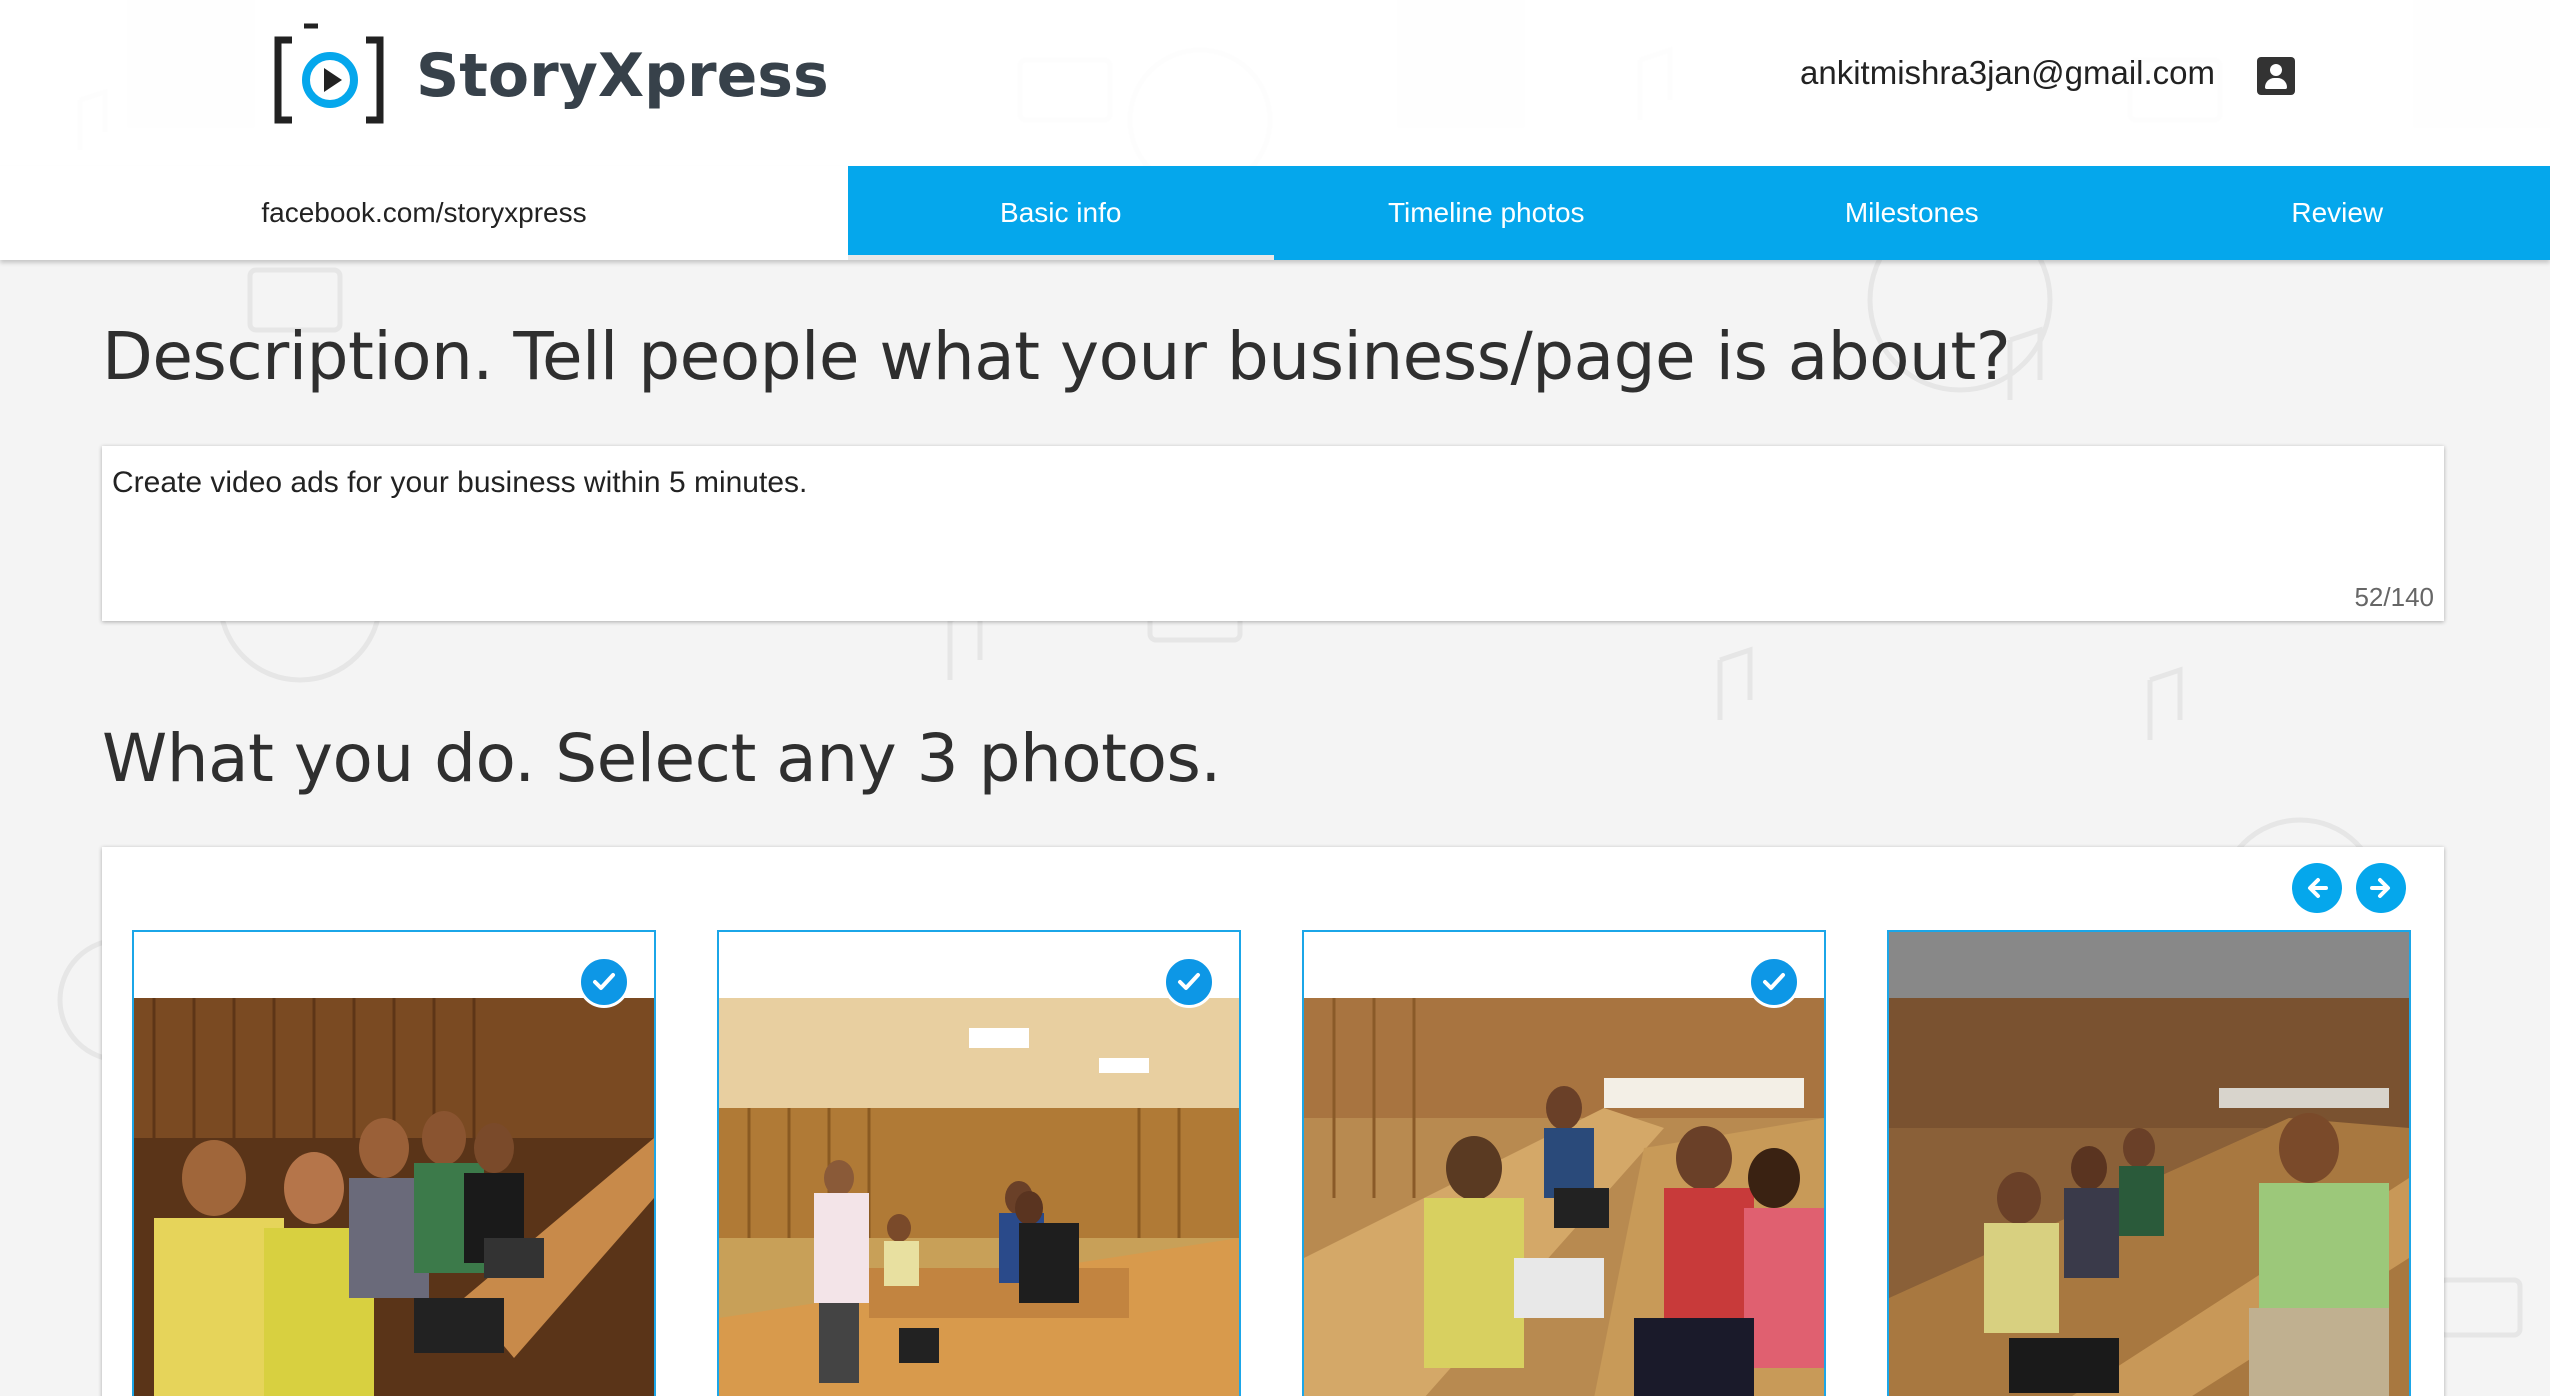 The width and height of the screenshot is (2550, 1396). What do you see at coordinates (2394, 597) in the screenshot?
I see `char-count: 52/140` at bounding box center [2394, 597].